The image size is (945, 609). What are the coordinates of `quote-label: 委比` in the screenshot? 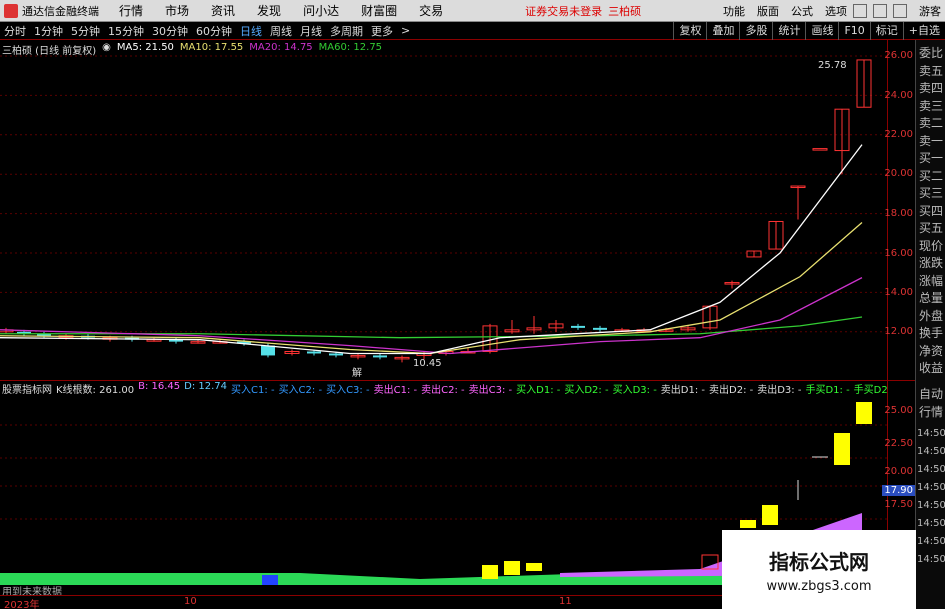 It's located at (931, 52).